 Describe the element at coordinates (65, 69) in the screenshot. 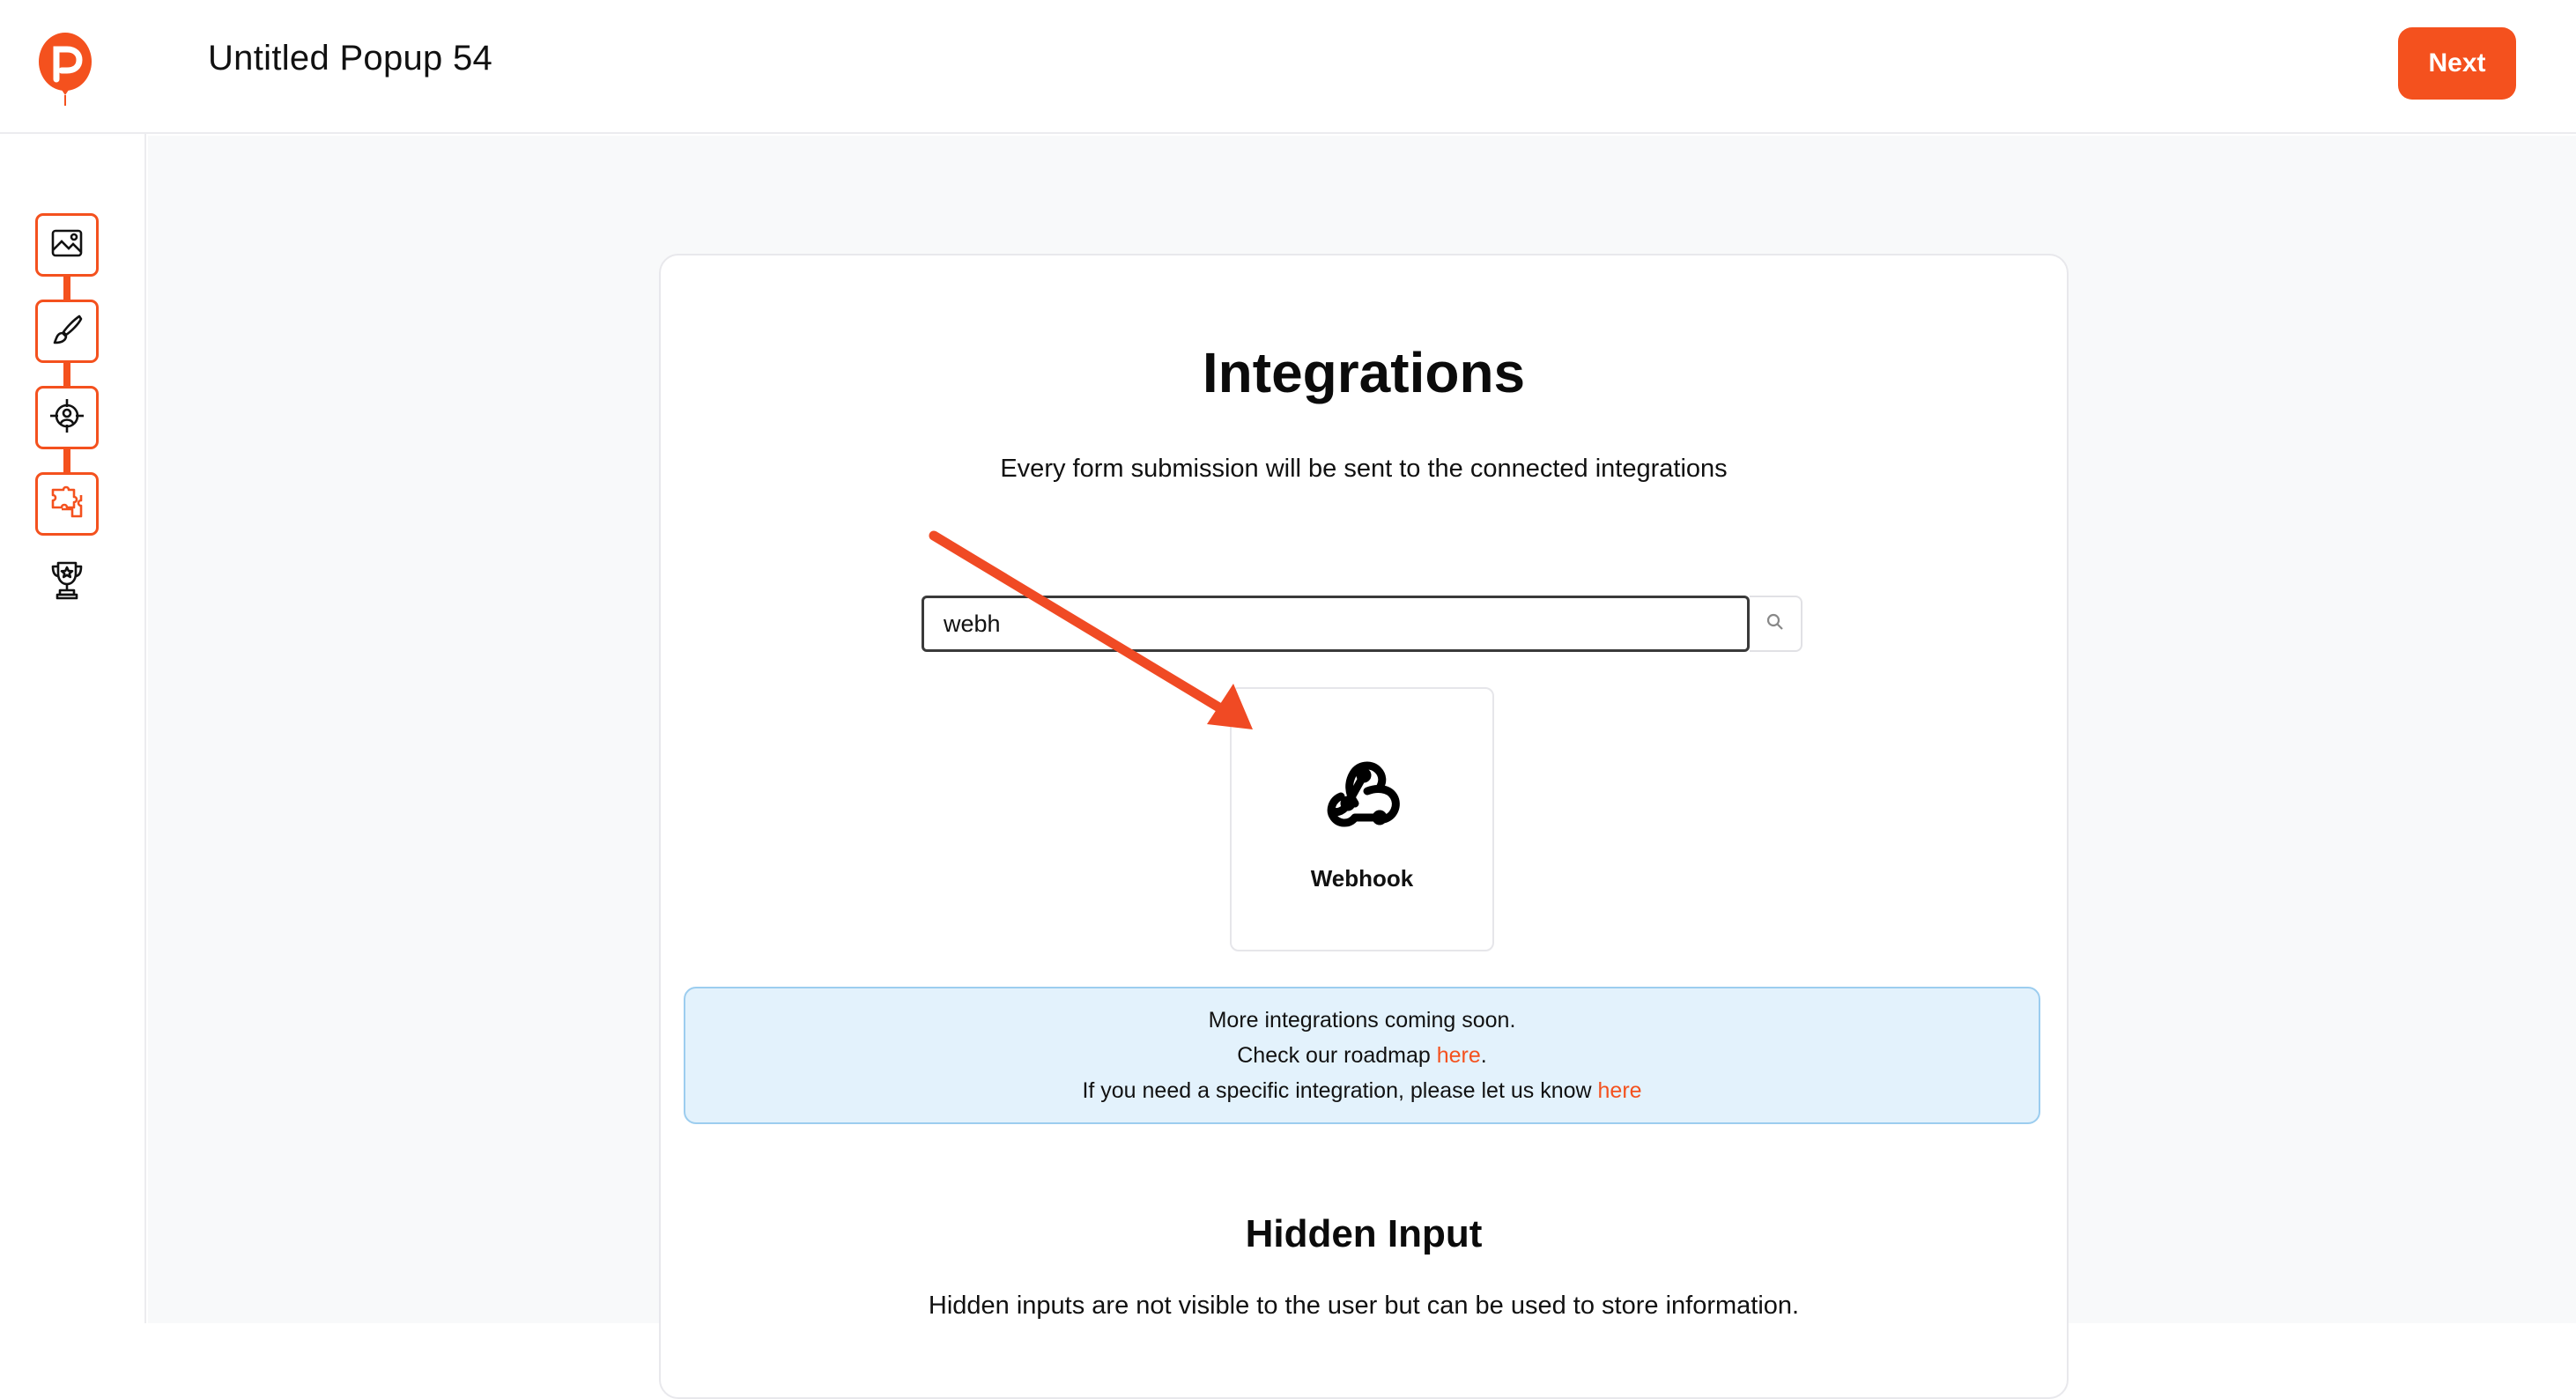

I see `balloon-logo-icon` at that location.